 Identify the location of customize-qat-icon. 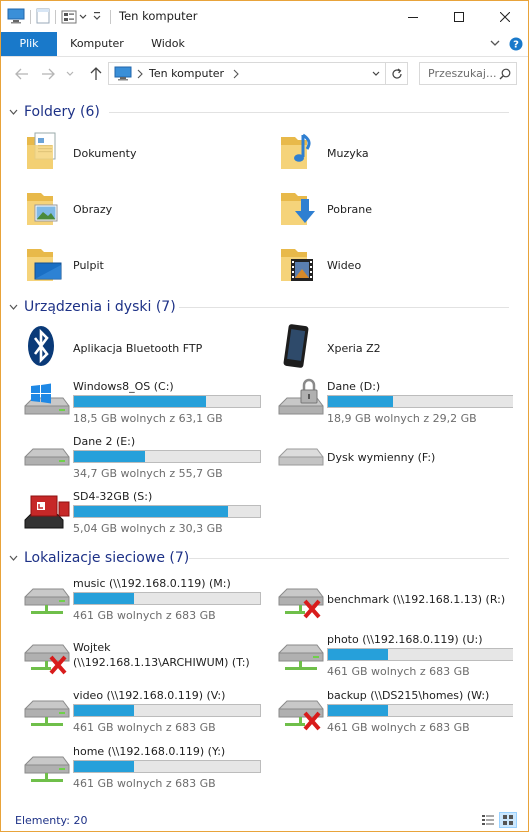
(97, 17).